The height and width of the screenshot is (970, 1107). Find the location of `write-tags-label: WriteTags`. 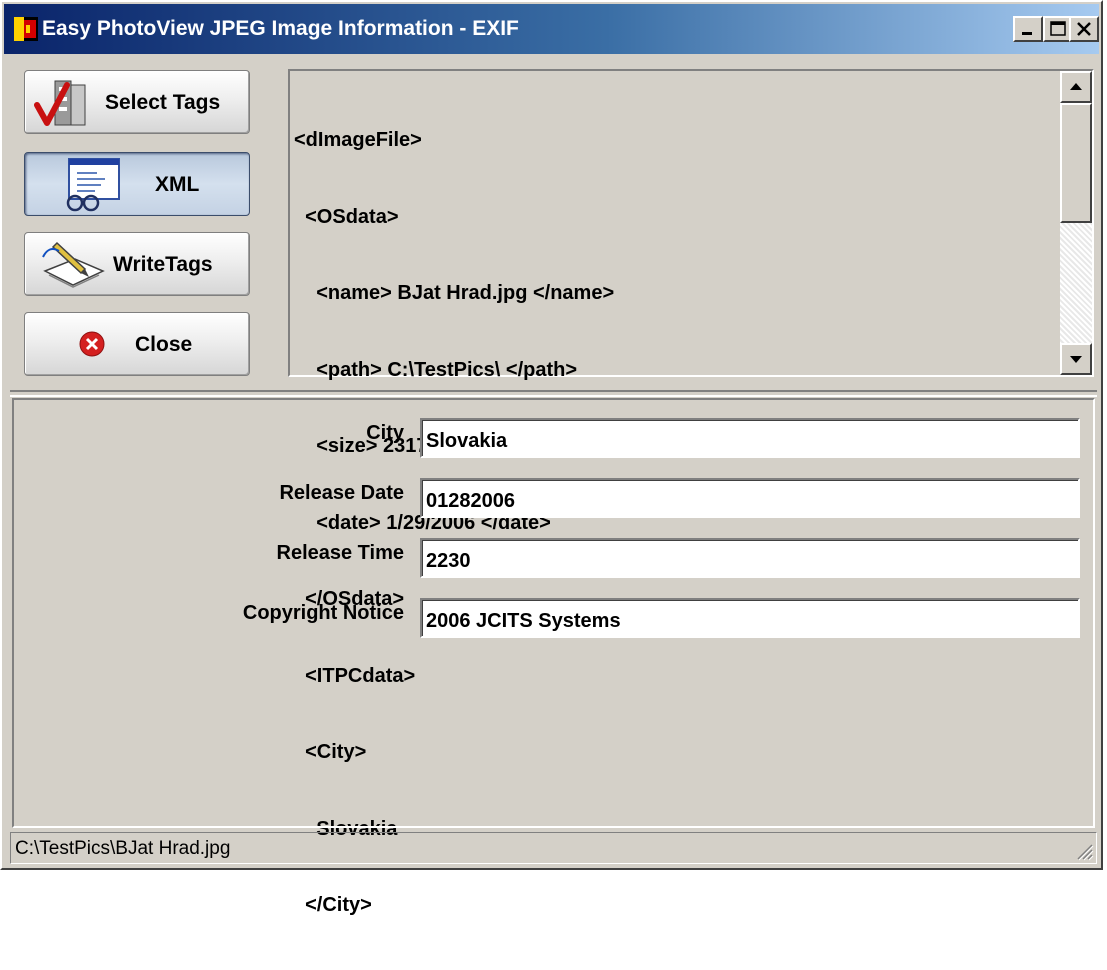

write-tags-label: WriteTags is located at coordinates (163, 264).